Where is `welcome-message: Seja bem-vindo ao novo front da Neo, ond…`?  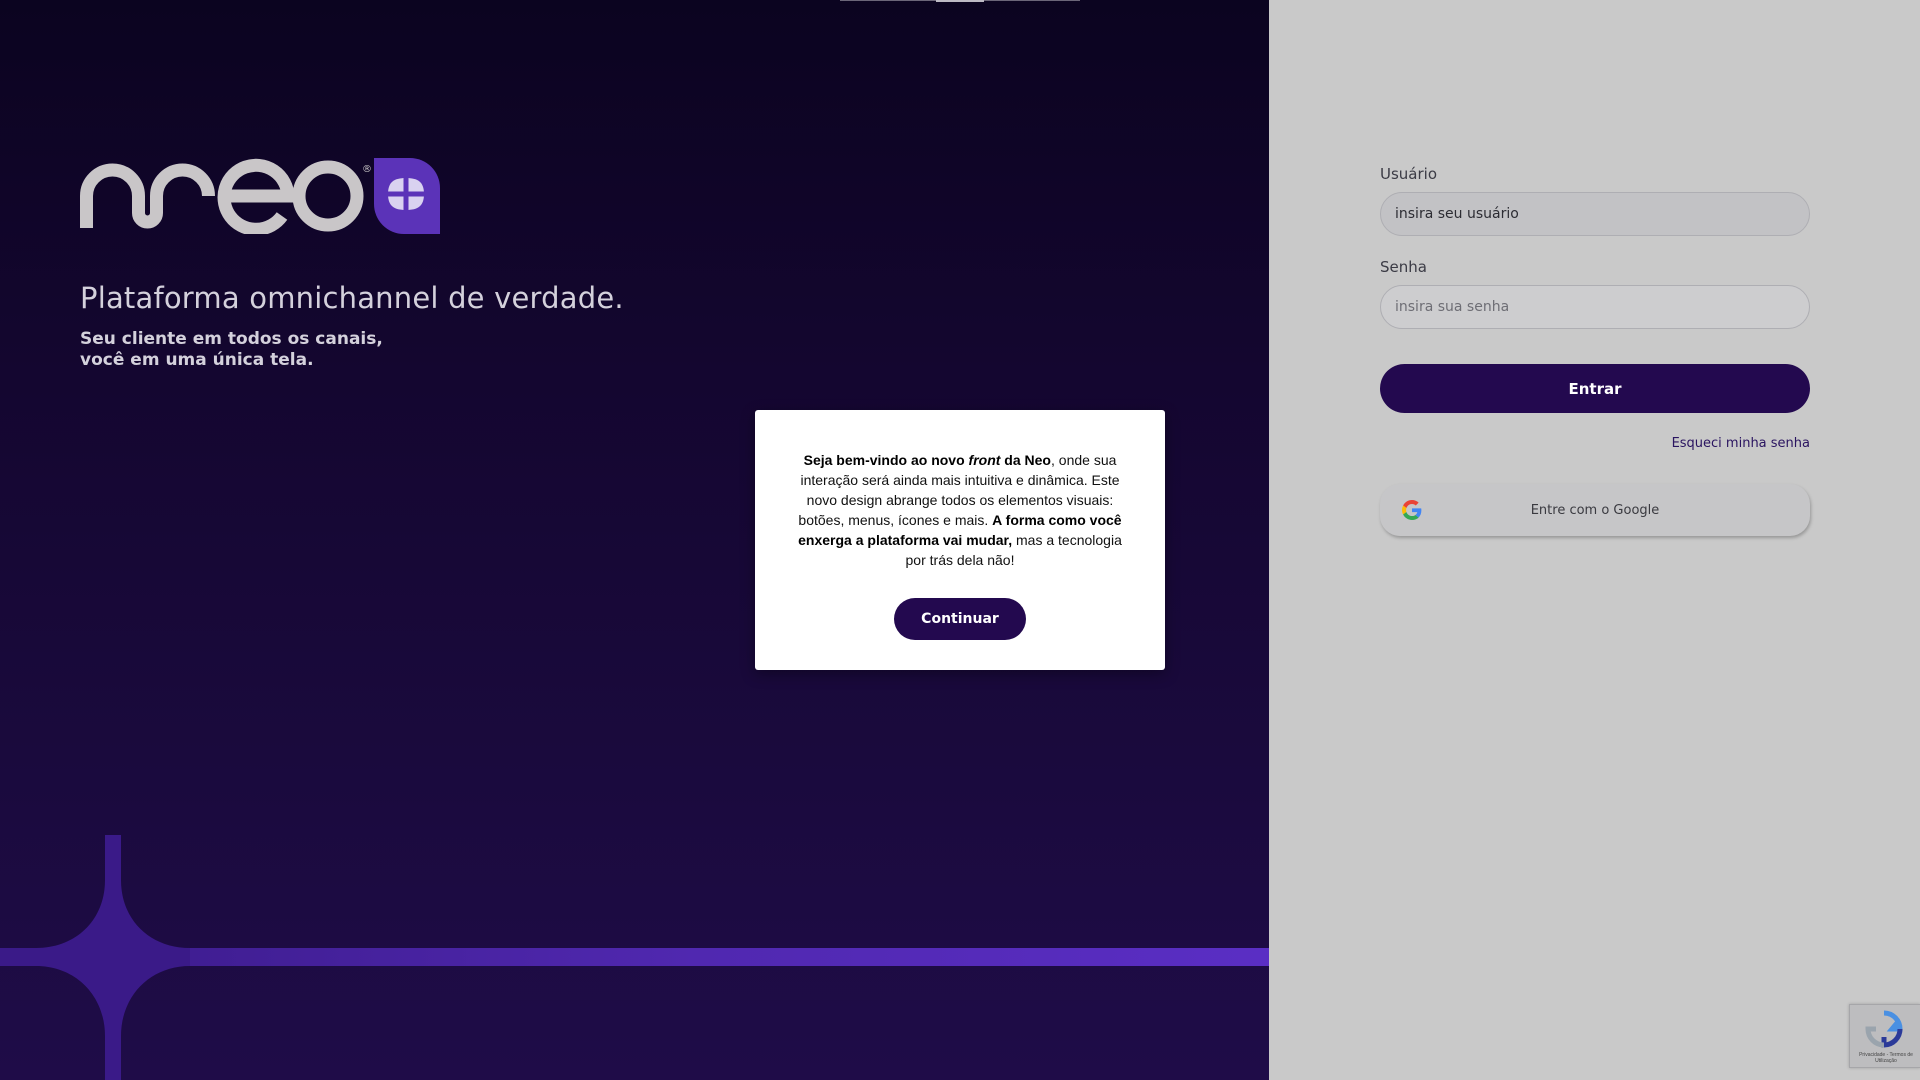 welcome-message: Seja bem-vindo ao novo front da Neo, ond… is located at coordinates (960, 510).